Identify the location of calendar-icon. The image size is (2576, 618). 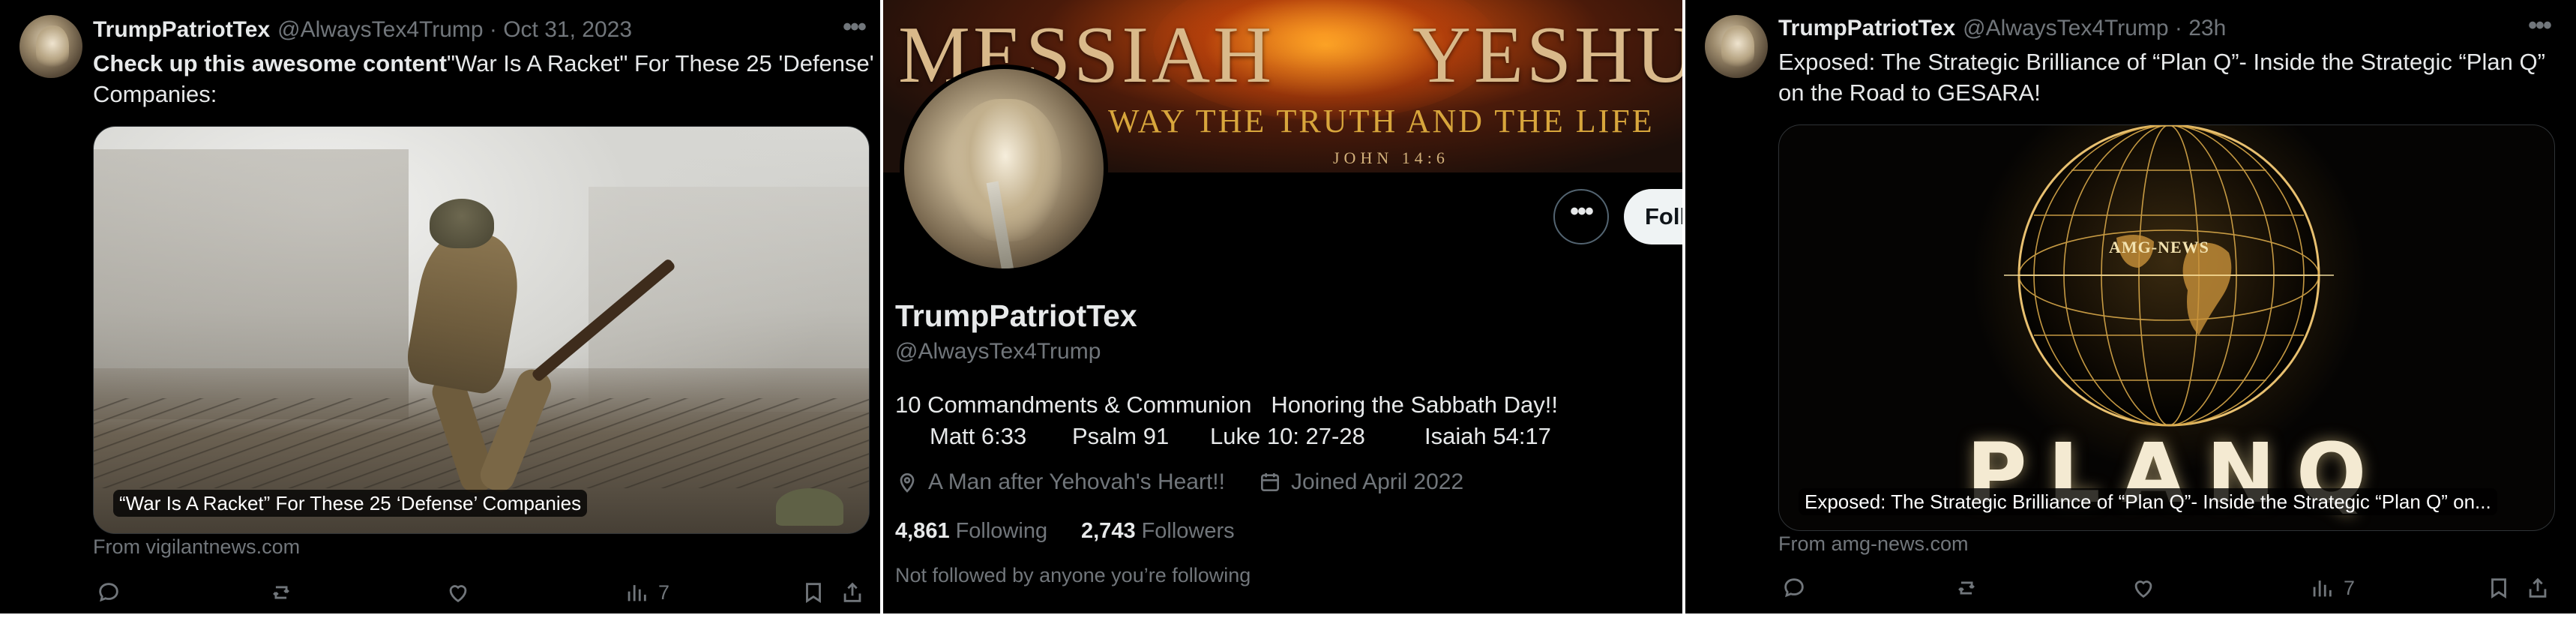
(1270, 482).